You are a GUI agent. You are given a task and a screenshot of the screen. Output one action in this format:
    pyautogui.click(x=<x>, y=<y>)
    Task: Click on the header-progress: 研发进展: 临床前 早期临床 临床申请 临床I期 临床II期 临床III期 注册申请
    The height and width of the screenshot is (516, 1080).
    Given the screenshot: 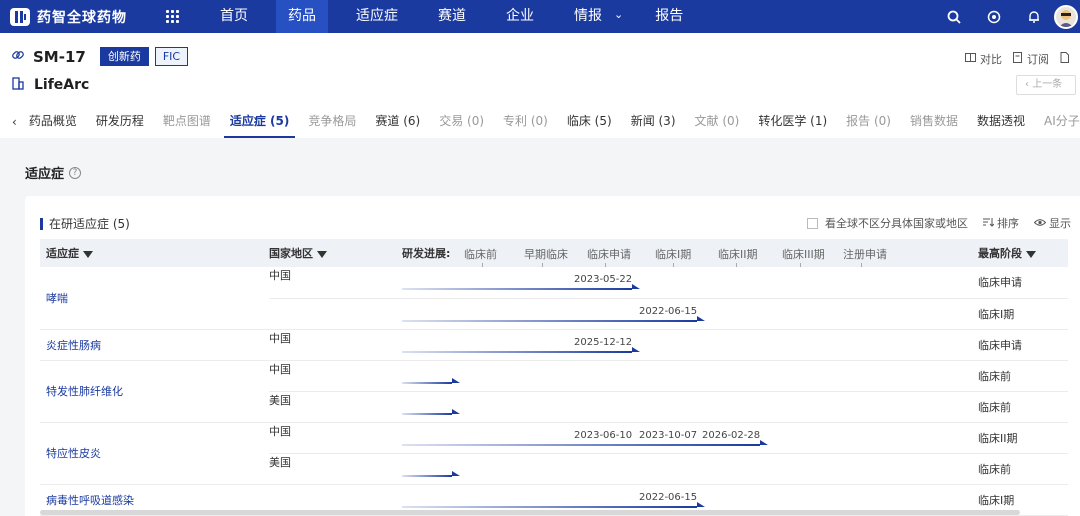 What is the action you would take?
    pyautogui.click(x=690, y=253)
    